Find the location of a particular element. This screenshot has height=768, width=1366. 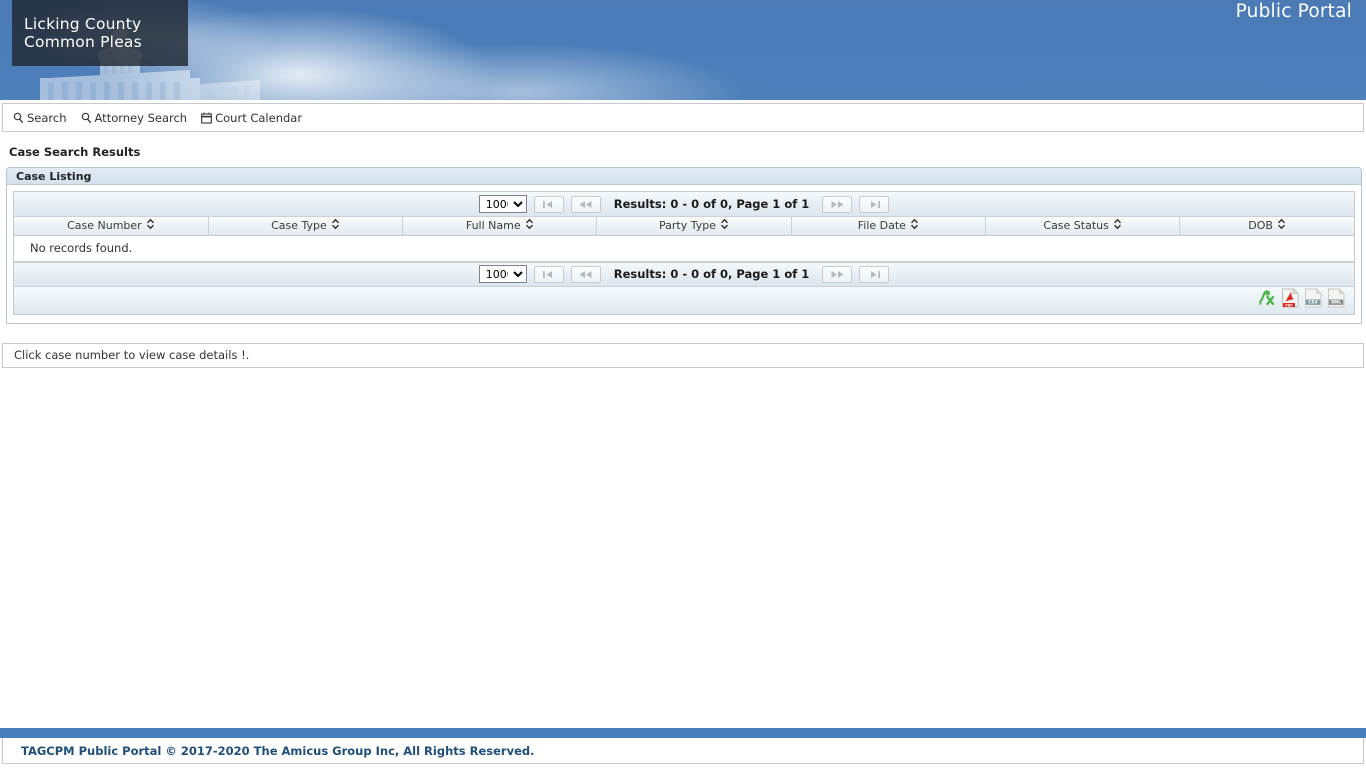

xml-export-icon: XML is located at coordinates (1336, 300).